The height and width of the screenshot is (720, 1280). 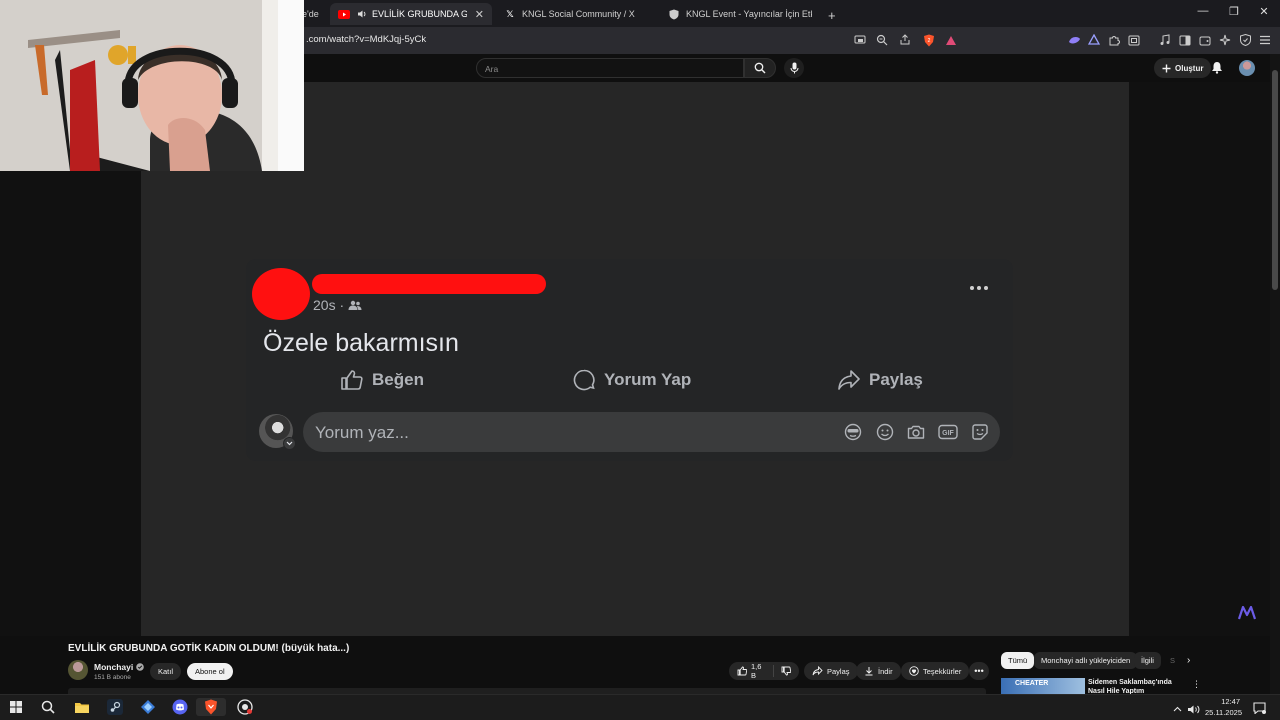 What do you see at coordinates (419, 14) in the screenshot?
I see `tab-label: EVLİLİK GRUBUNDA GOTİK KA` at bounding box center [419, 14].